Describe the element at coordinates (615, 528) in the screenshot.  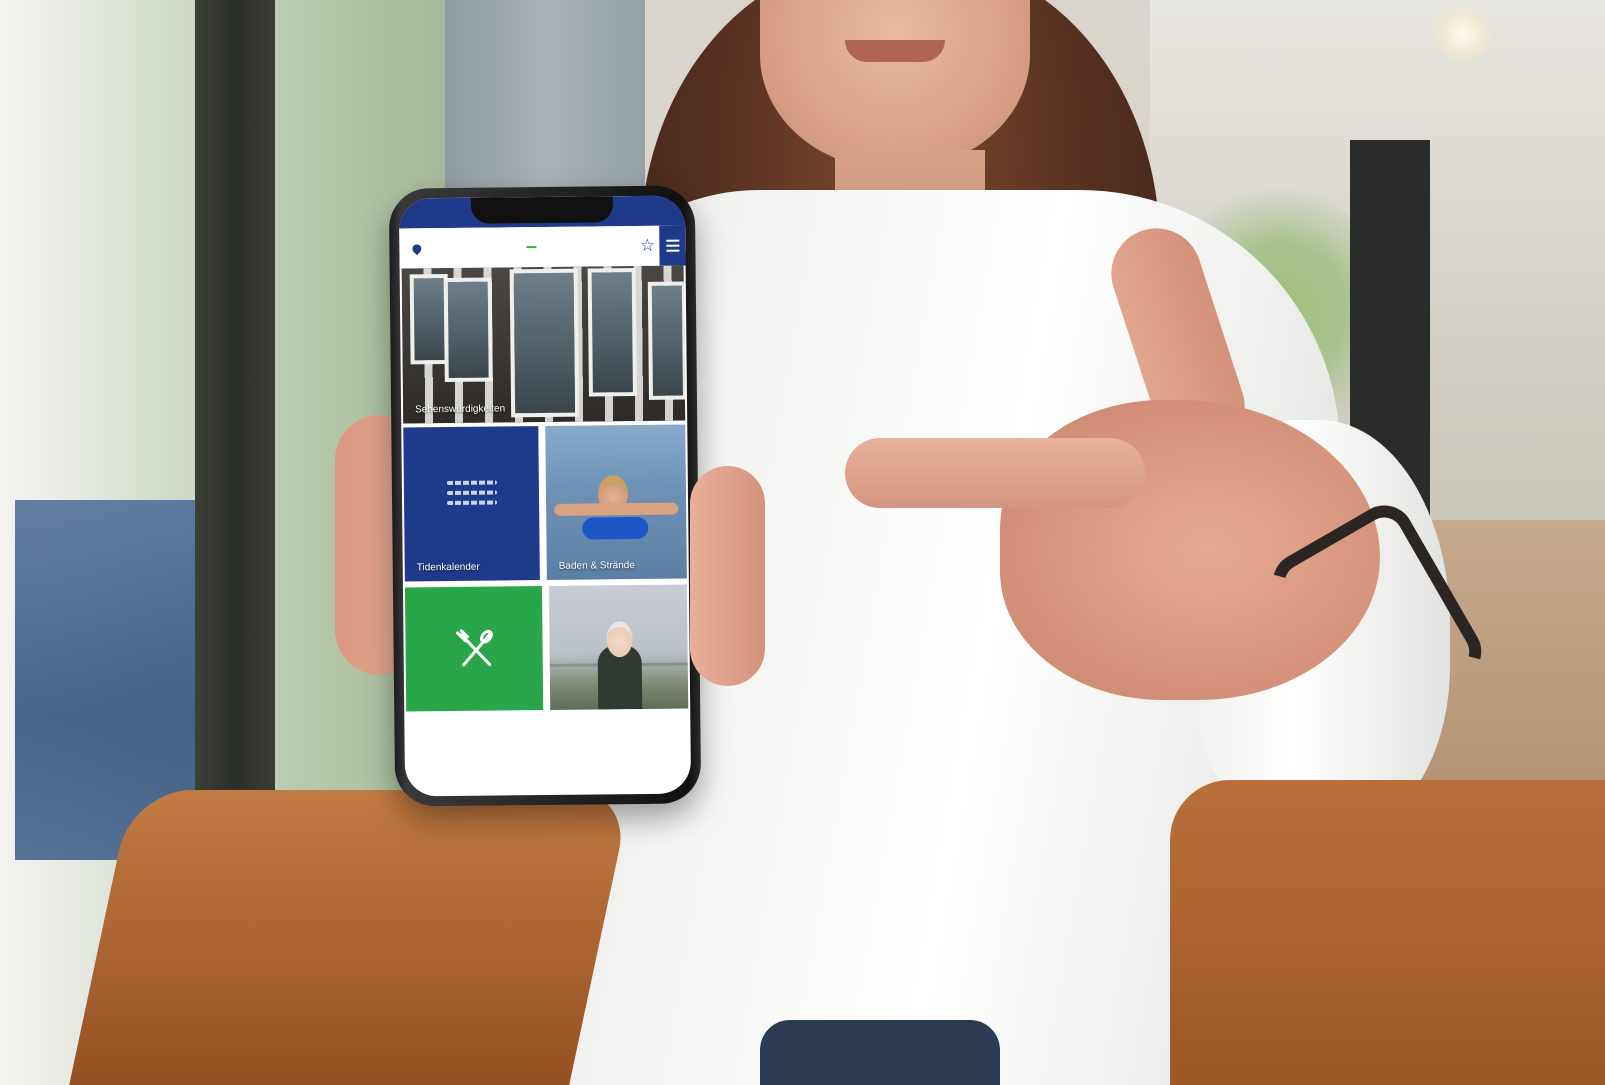
I see `tile-bathing-photo-float` at that location.